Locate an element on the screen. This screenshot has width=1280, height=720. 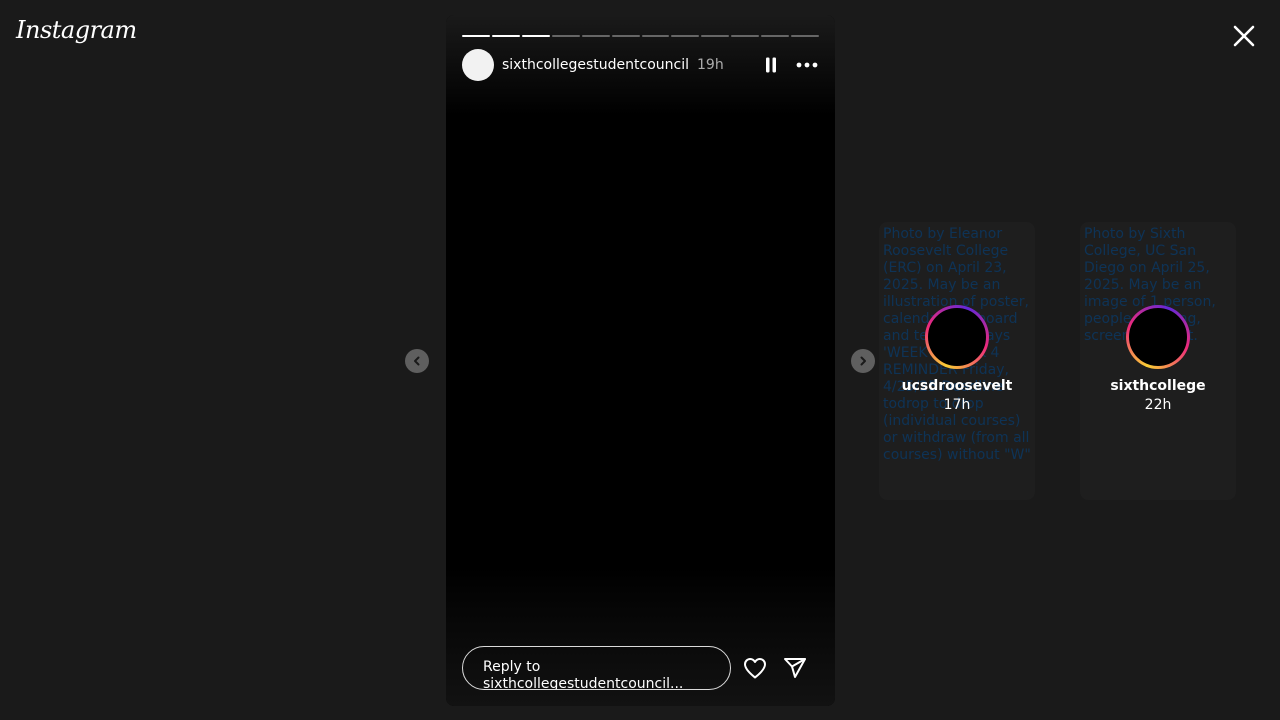
previous-story-button is located at coordinates (417, 361).